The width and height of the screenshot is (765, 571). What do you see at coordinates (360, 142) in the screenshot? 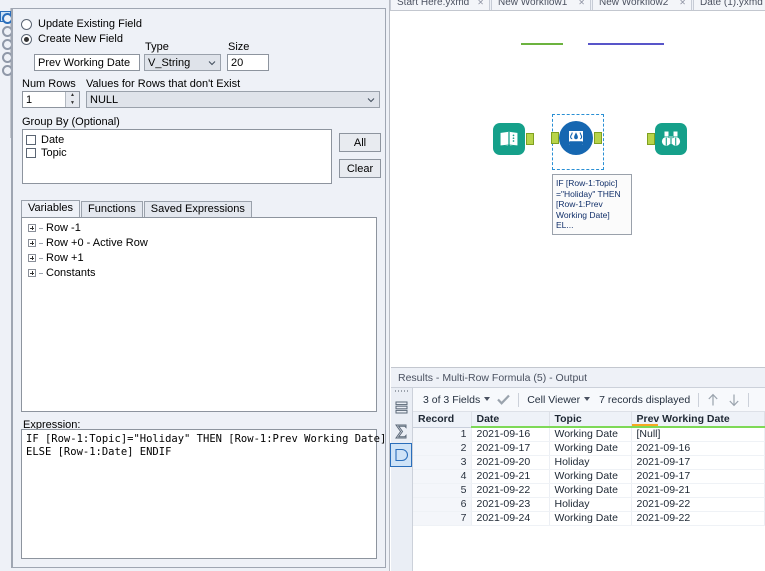
I see `select-all-button: All` at bounding box center [360, 142].